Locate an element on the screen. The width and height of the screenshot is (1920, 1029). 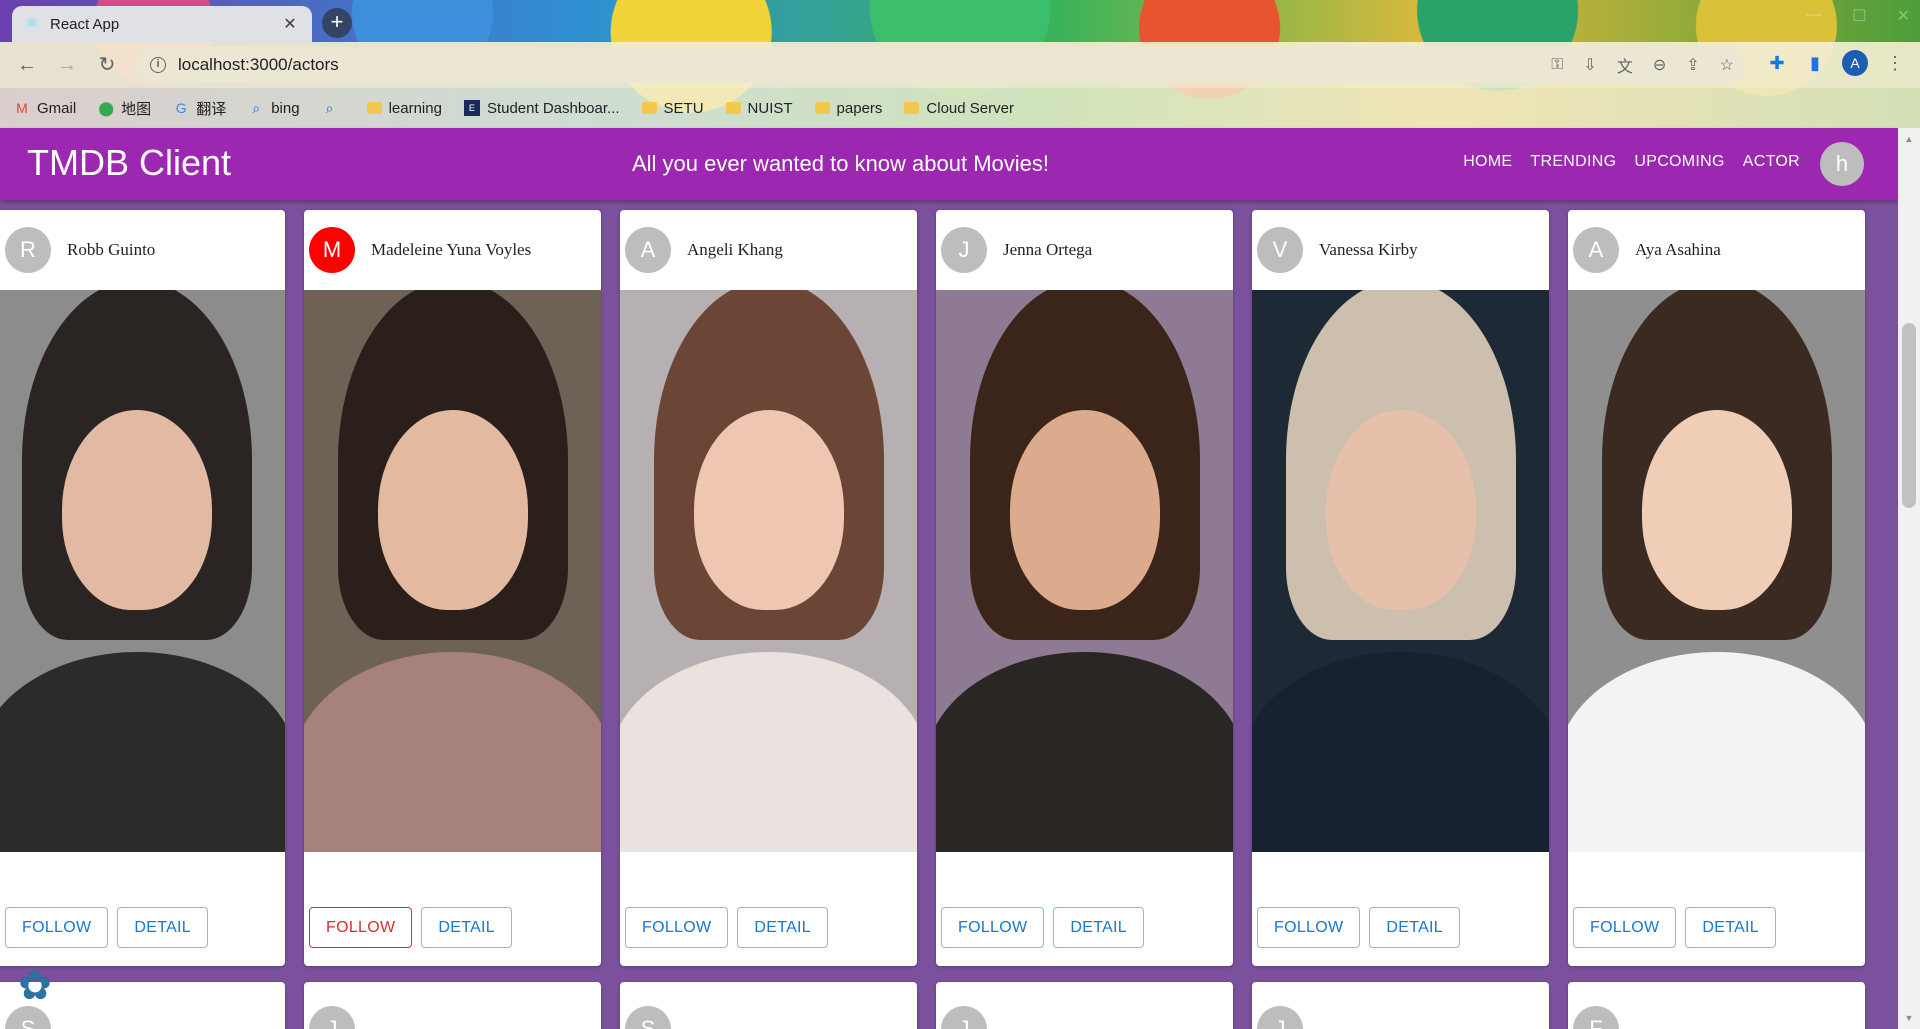
extensions-puzzle-icon: ✚ is located at coordinates (1777, 63).